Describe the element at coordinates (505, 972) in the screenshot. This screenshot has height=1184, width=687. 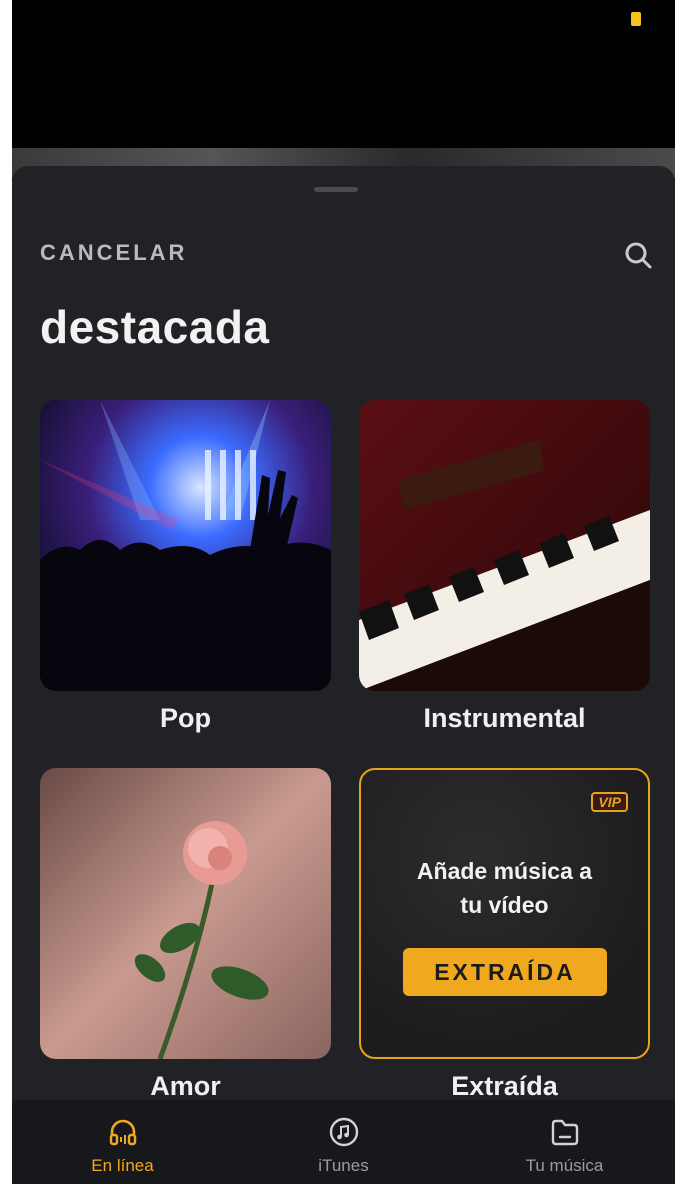
I see `extract-button: EXTRAÍDA` at that location.